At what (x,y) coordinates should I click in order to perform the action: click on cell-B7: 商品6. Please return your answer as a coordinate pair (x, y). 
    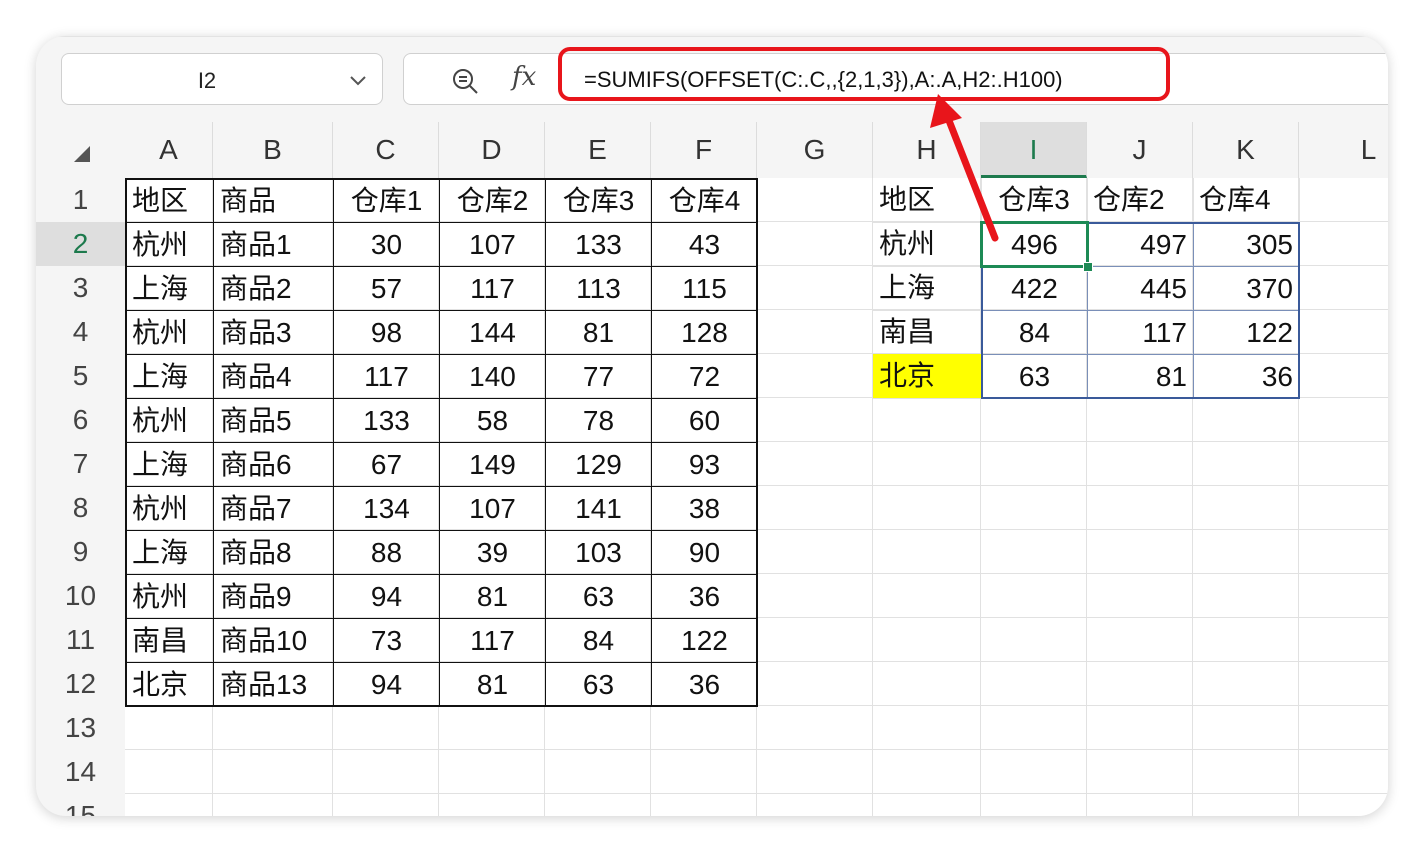
    Looking at the image, I should click on (273, 464).